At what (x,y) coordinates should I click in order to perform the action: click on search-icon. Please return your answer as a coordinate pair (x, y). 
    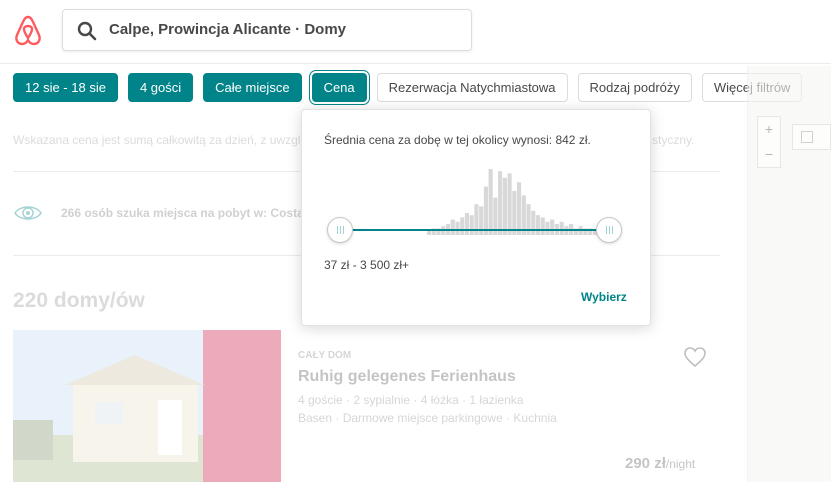
    Looking at the image, I should click on (87, 31).